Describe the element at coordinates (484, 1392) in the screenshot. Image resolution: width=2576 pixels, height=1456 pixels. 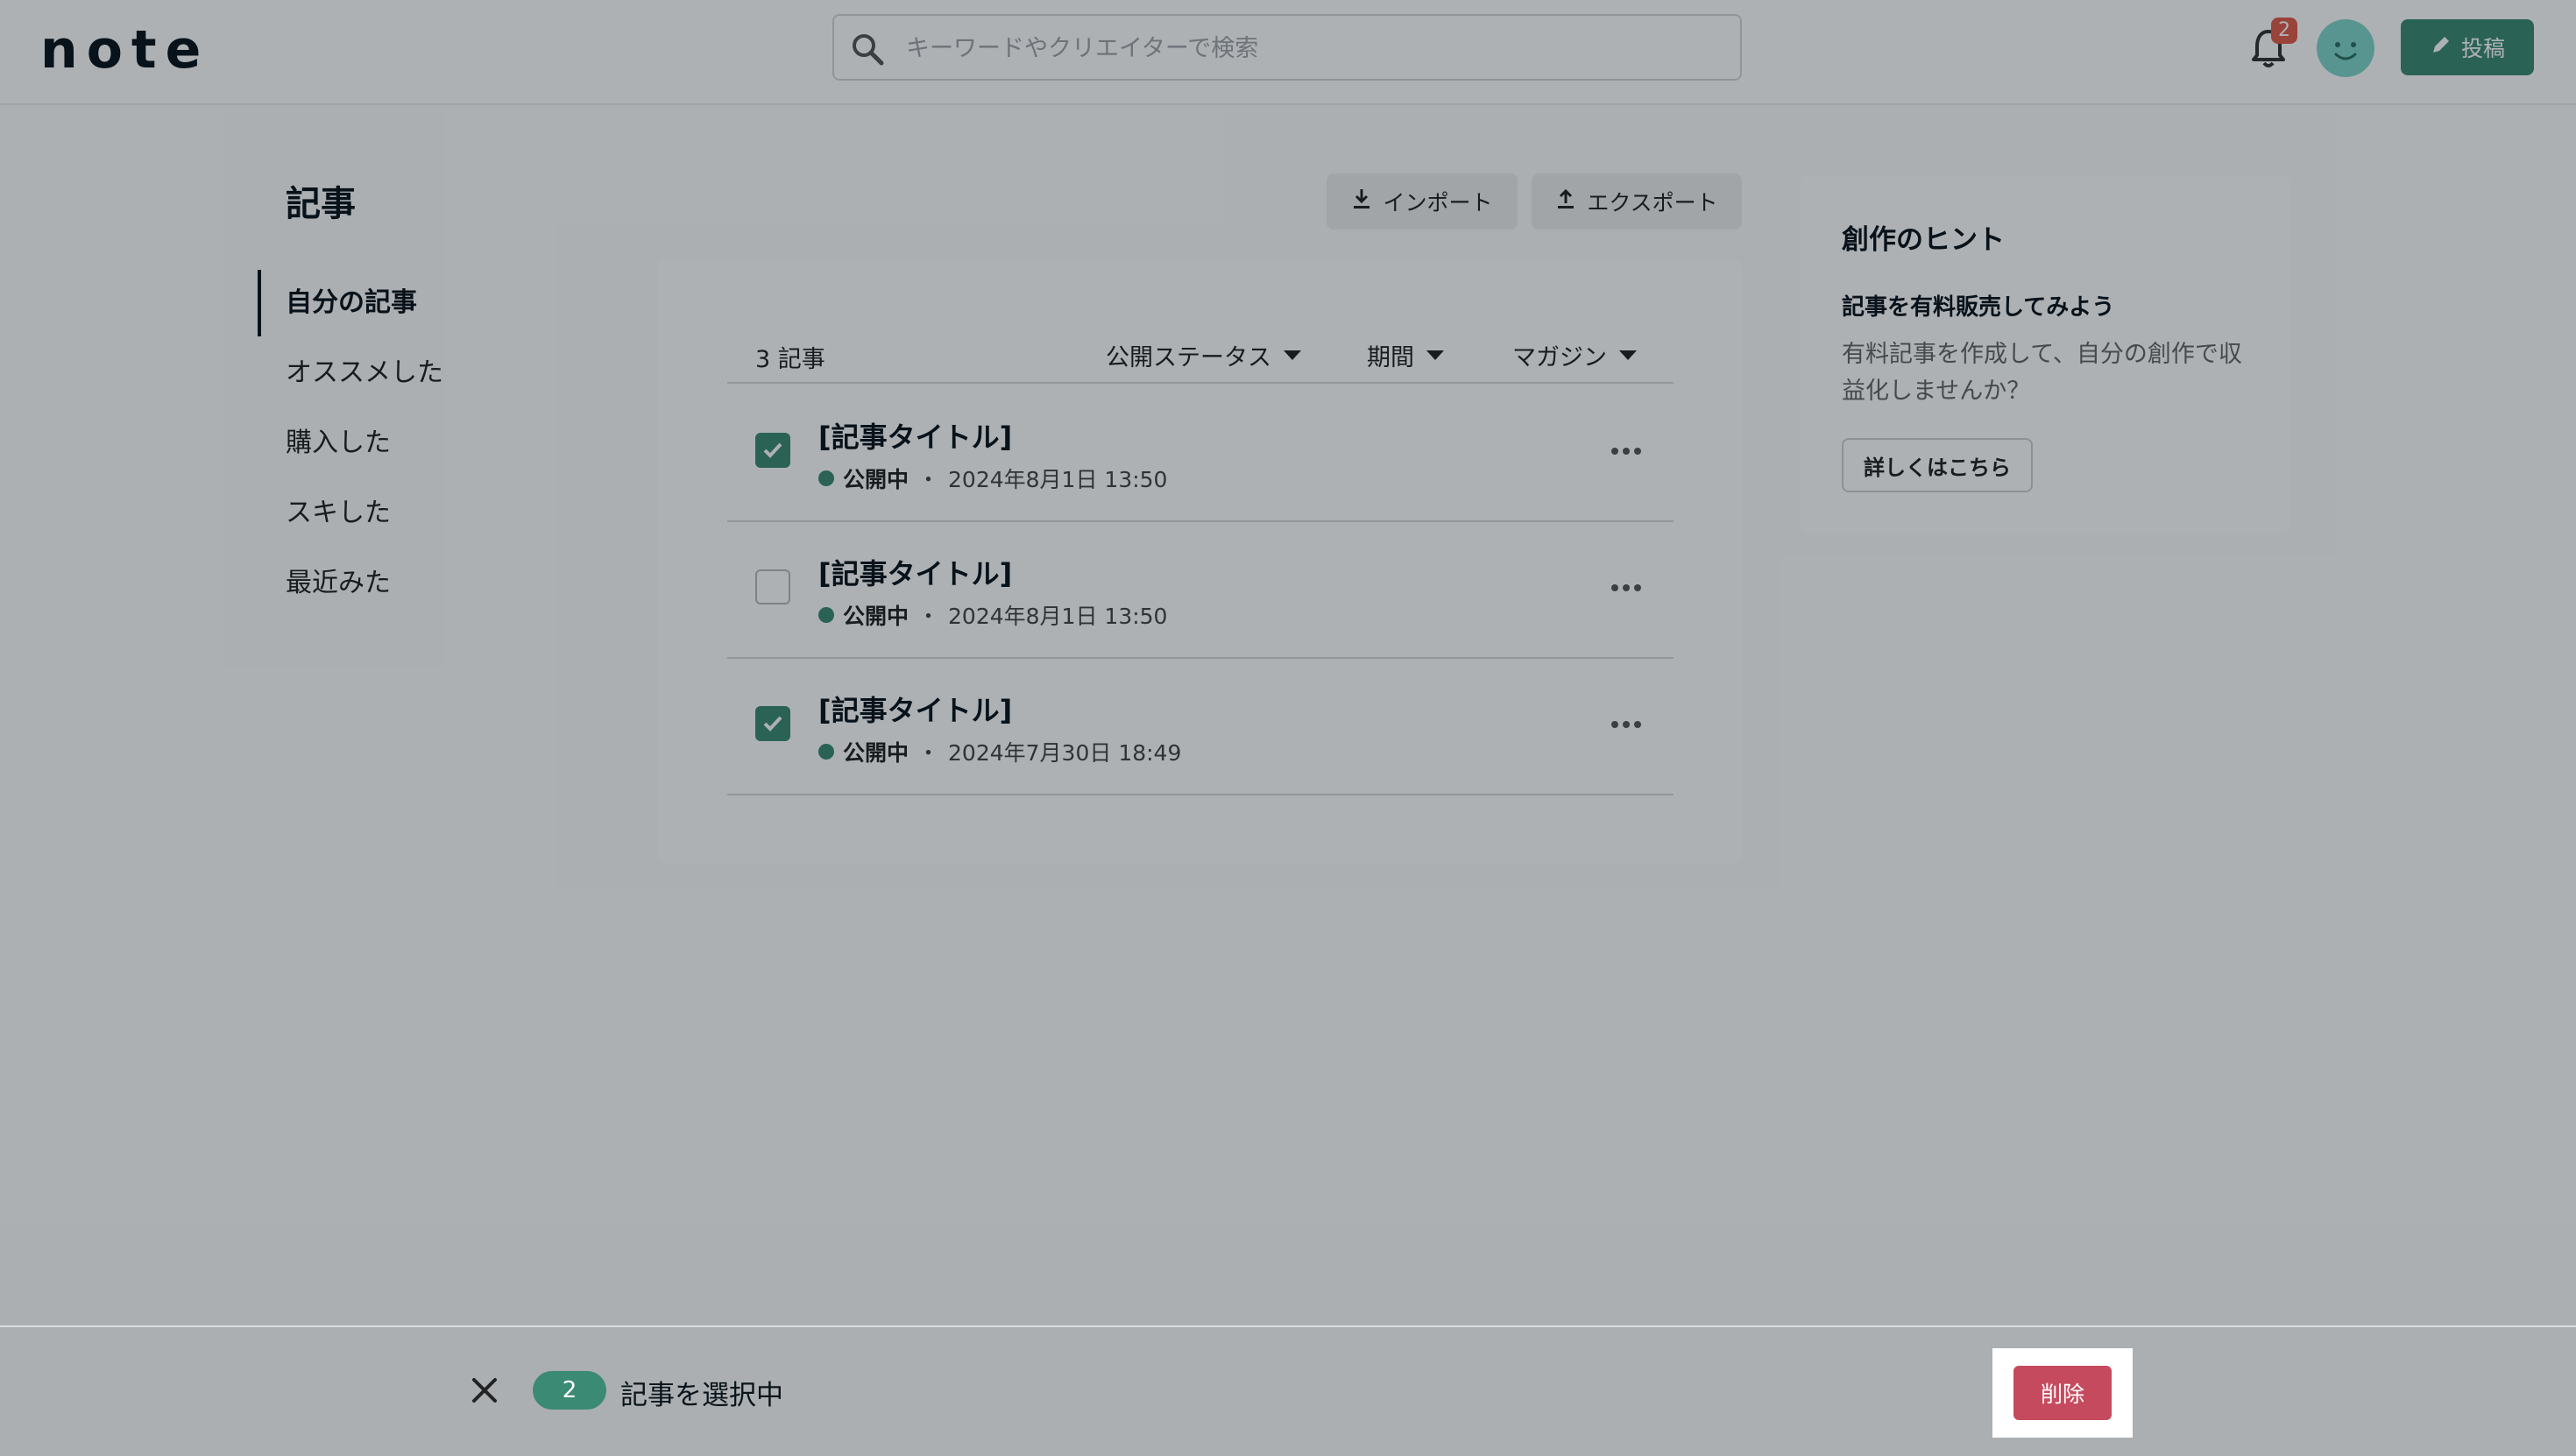
I see `close-icon` at that location.